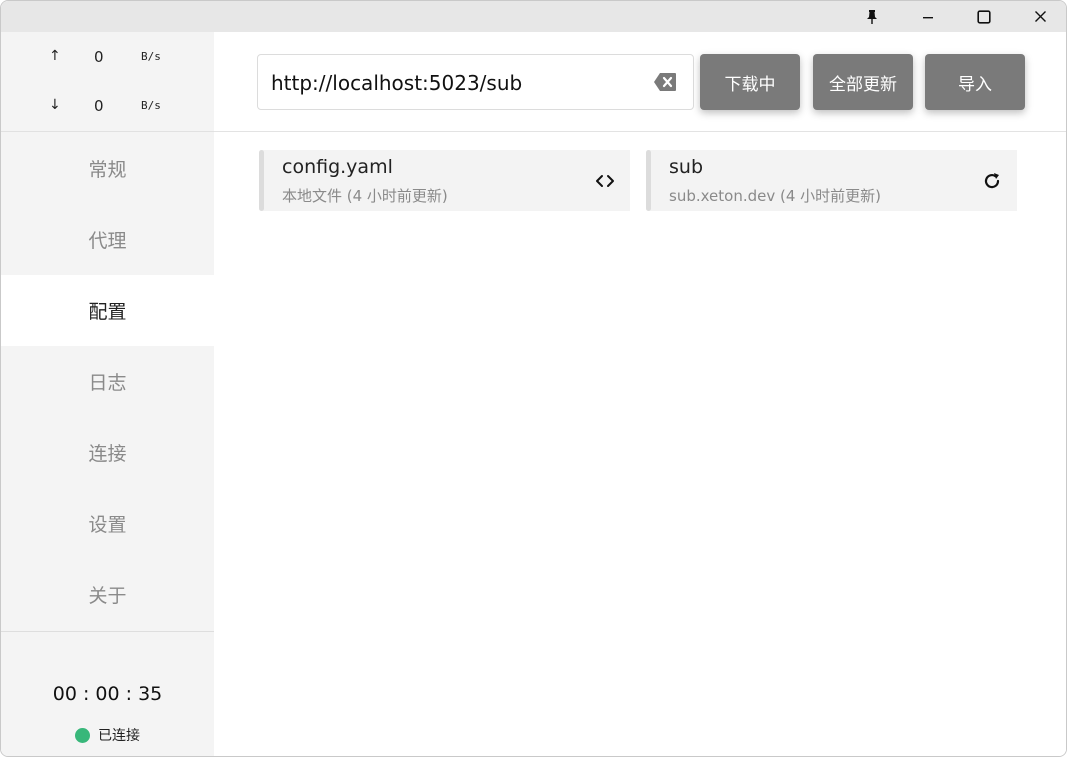 Image resolution: width=1067 pixels, height=757 pixels. Describe the element at coordinates (449, 180) in the screenshot. I see `profile-card-body: config.yaml 本地文件 (4 小时前更新)` at that location.